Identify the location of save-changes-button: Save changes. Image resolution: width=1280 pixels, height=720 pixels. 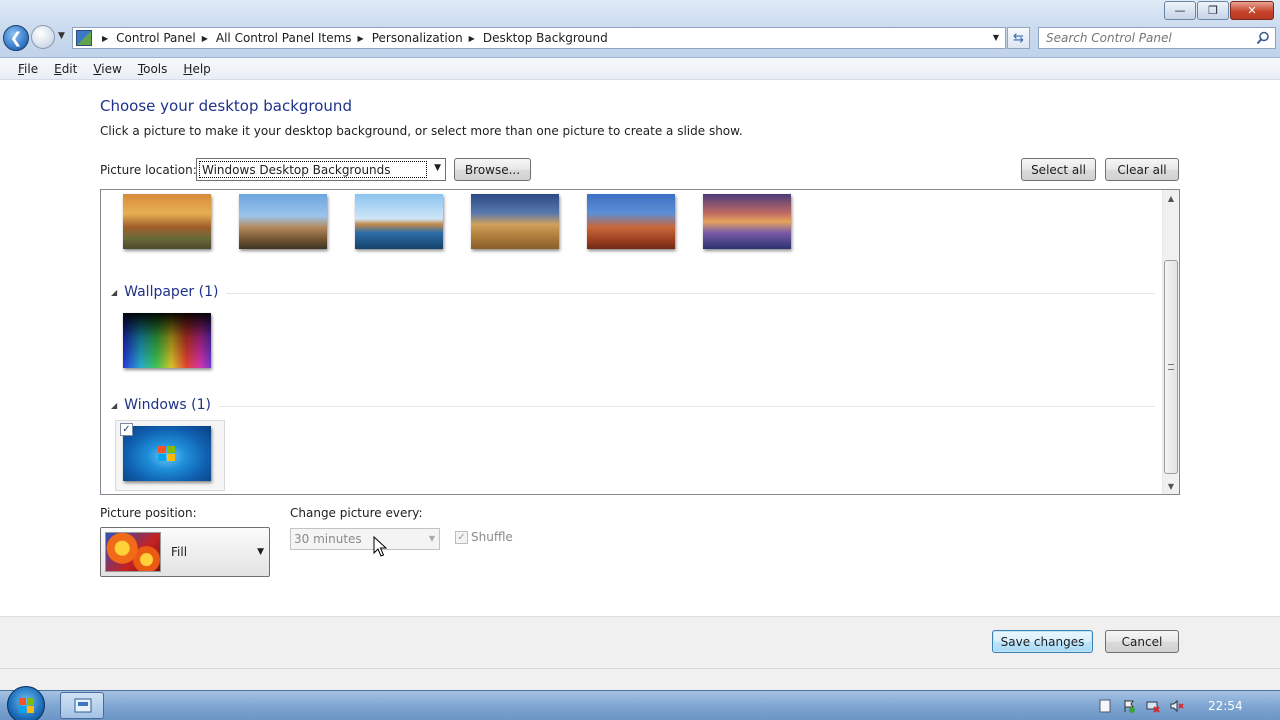
(1042, 641).